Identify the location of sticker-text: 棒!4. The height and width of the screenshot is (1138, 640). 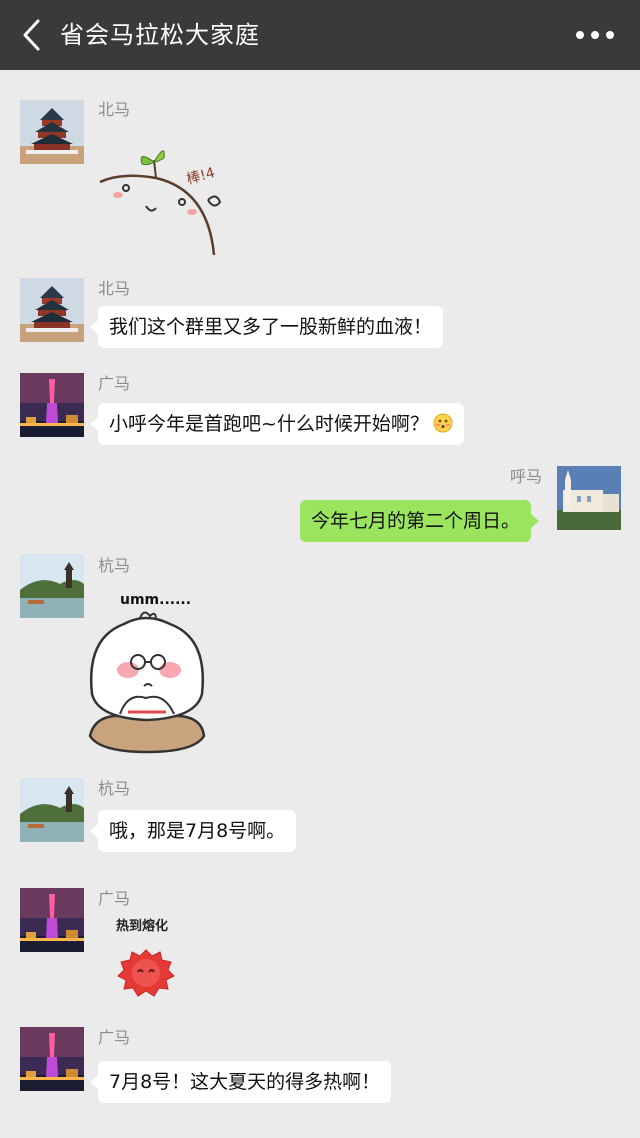
(201, 176).